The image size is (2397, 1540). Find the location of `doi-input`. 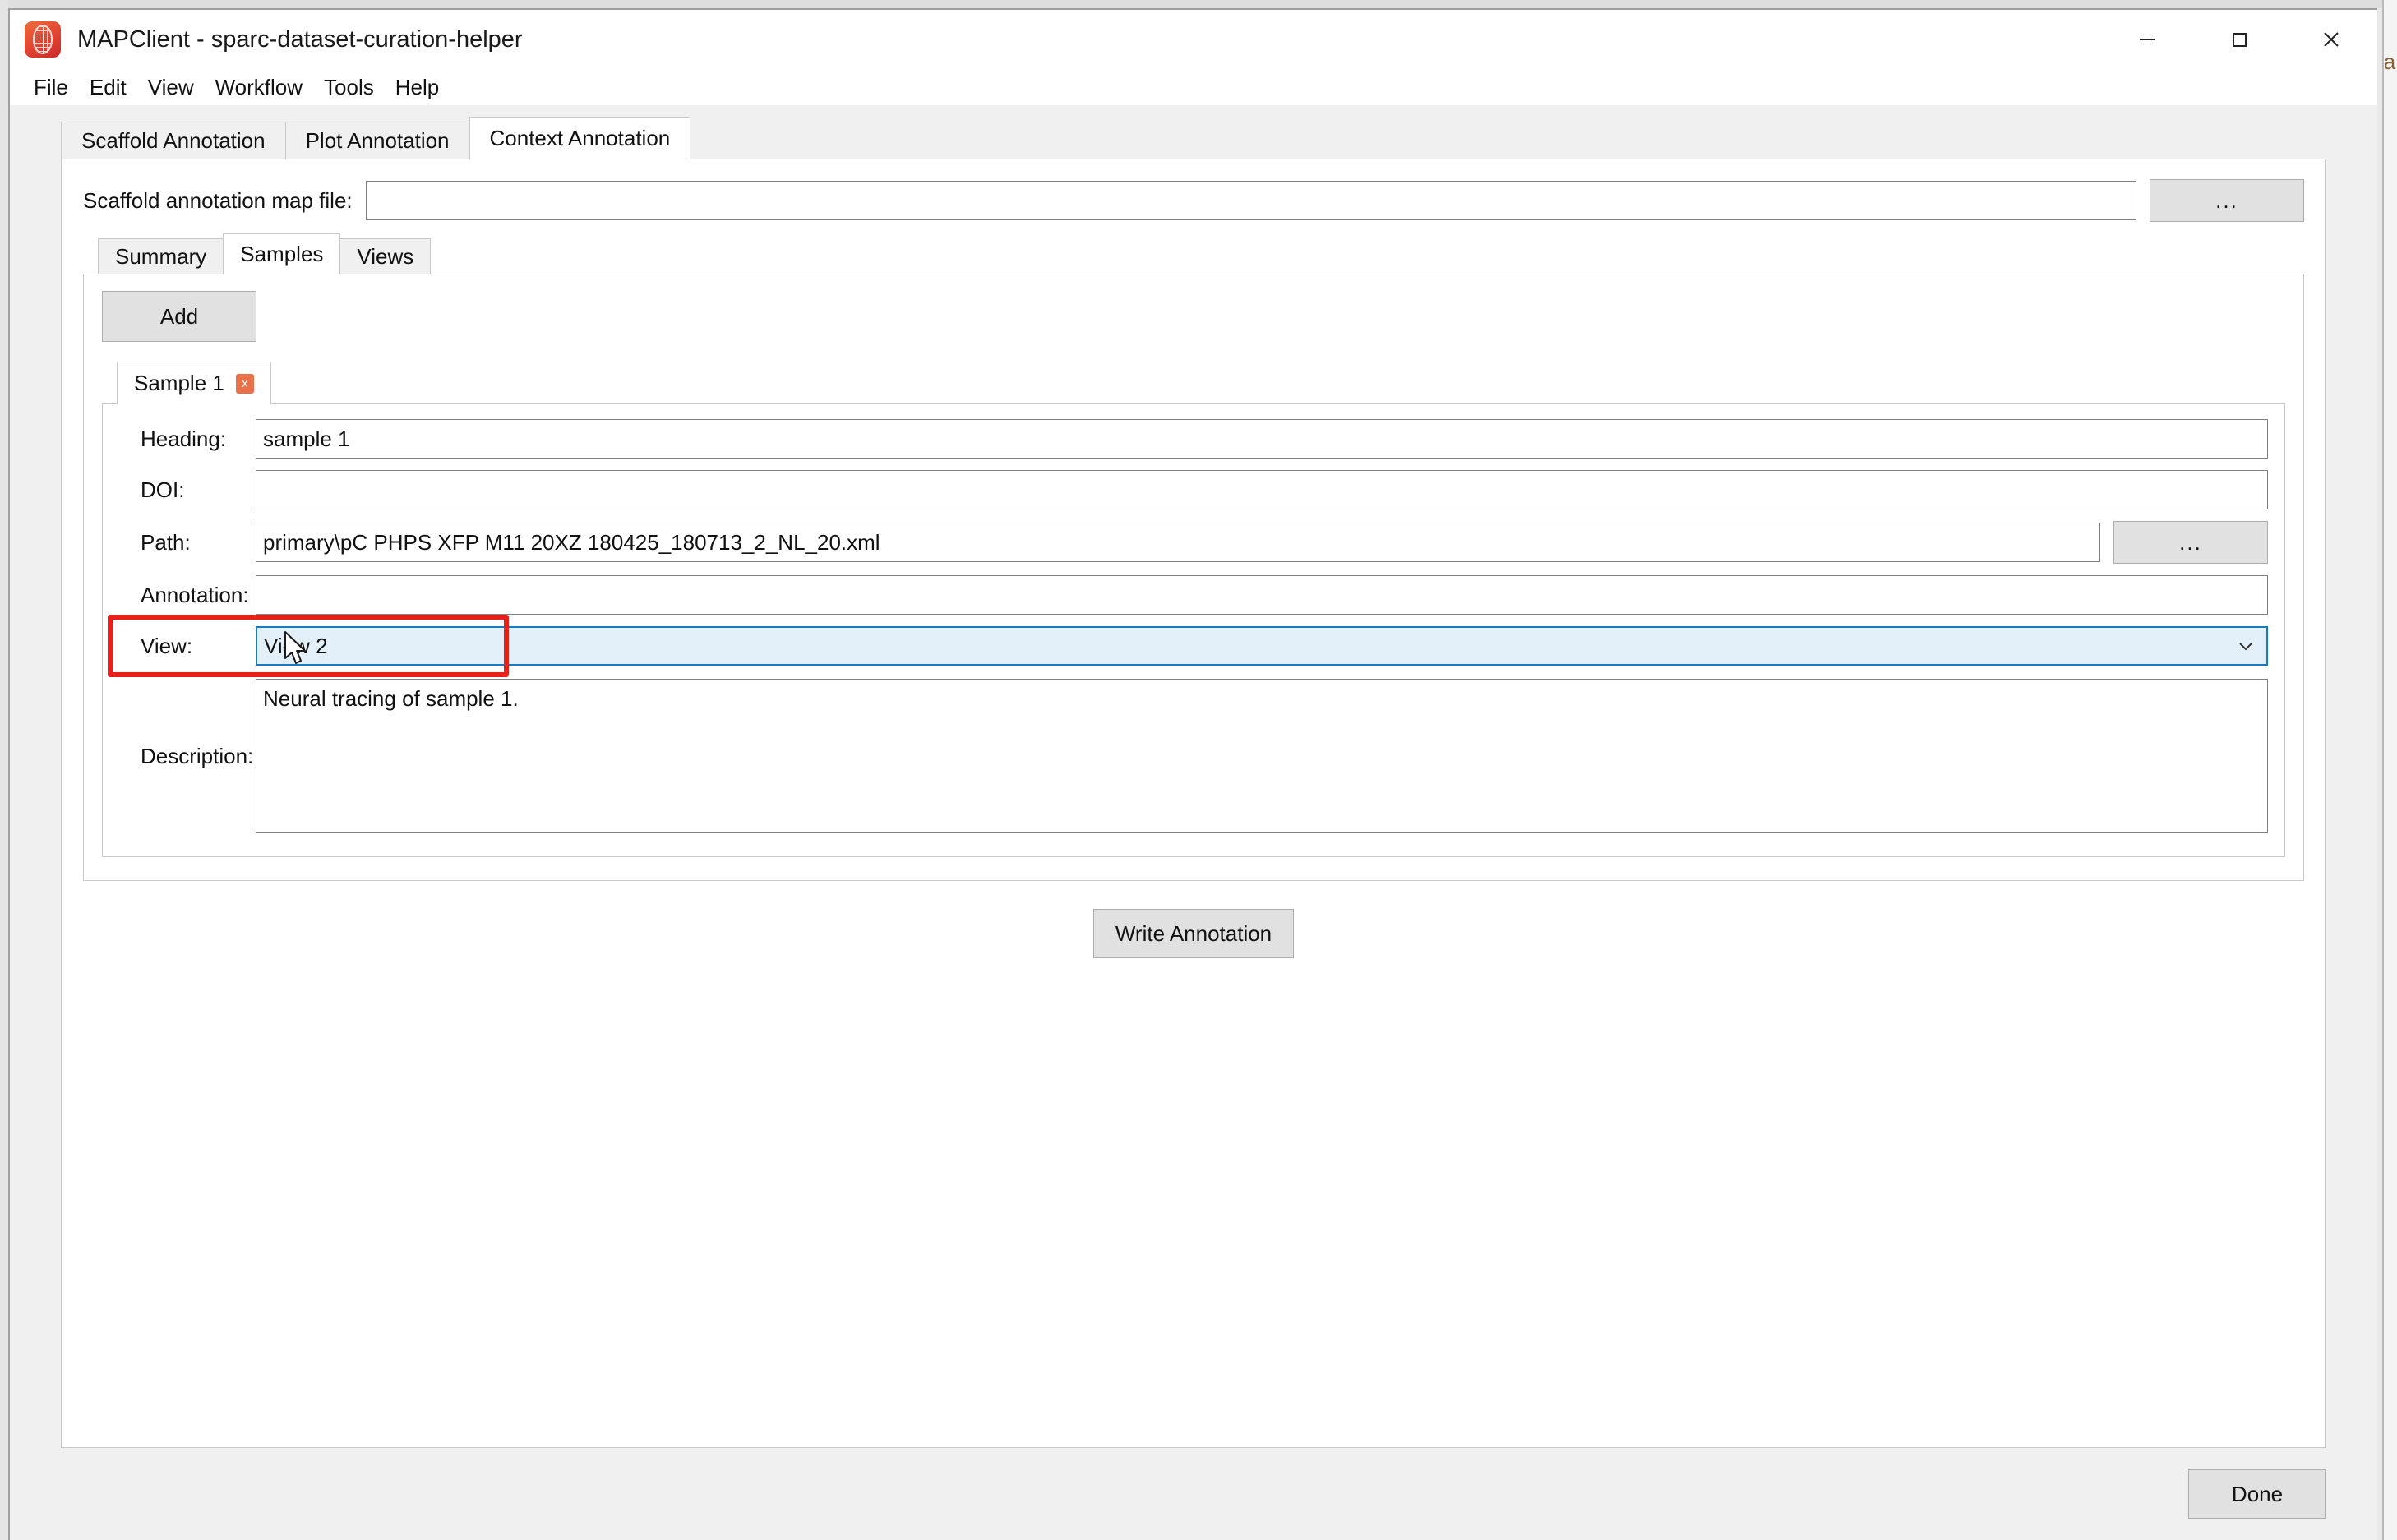

doi-input is located at coordinates (1262, 489).